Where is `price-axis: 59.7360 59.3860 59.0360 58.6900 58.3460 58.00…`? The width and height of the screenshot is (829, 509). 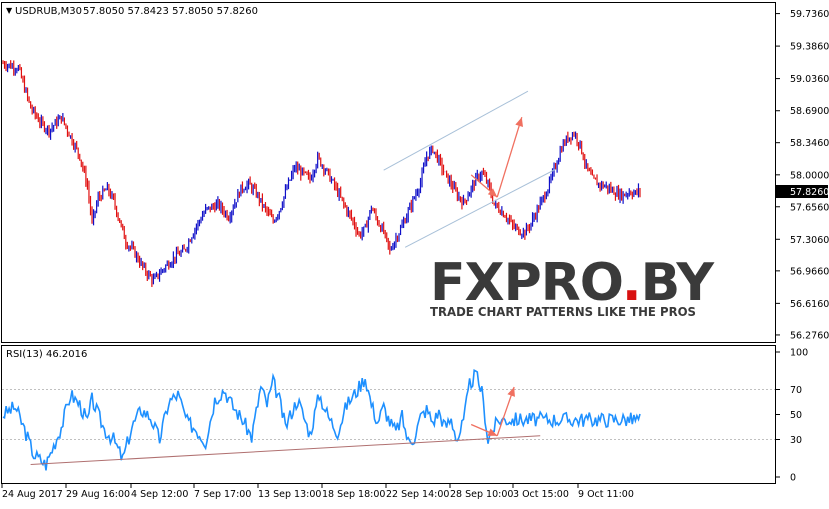 price-axis: 59.7360 59.3860 59.0360 58.6900 58.3460 58.00… is located at coordinates (802, 175).